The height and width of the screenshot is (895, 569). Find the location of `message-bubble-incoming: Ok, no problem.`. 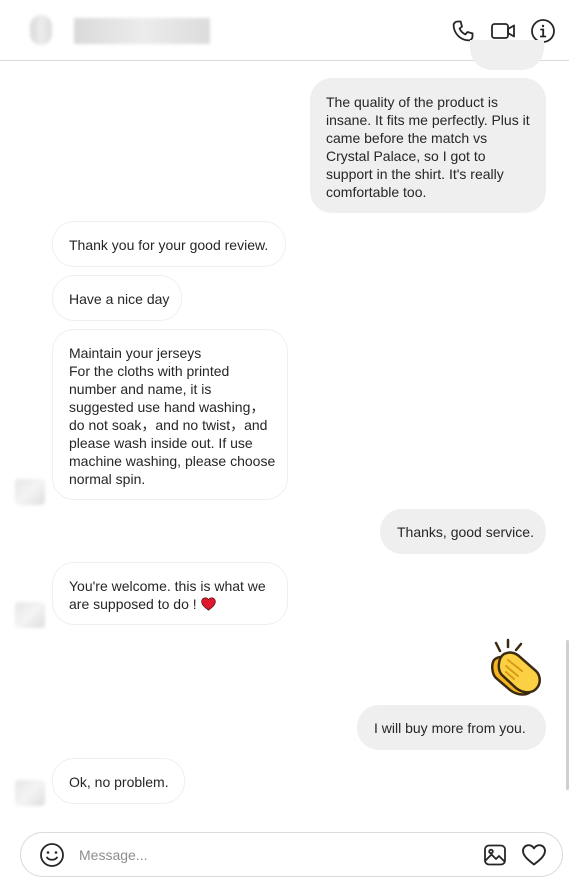

message-bubble-incoming: Ok, no problem. is located at coordinates (118, 781).